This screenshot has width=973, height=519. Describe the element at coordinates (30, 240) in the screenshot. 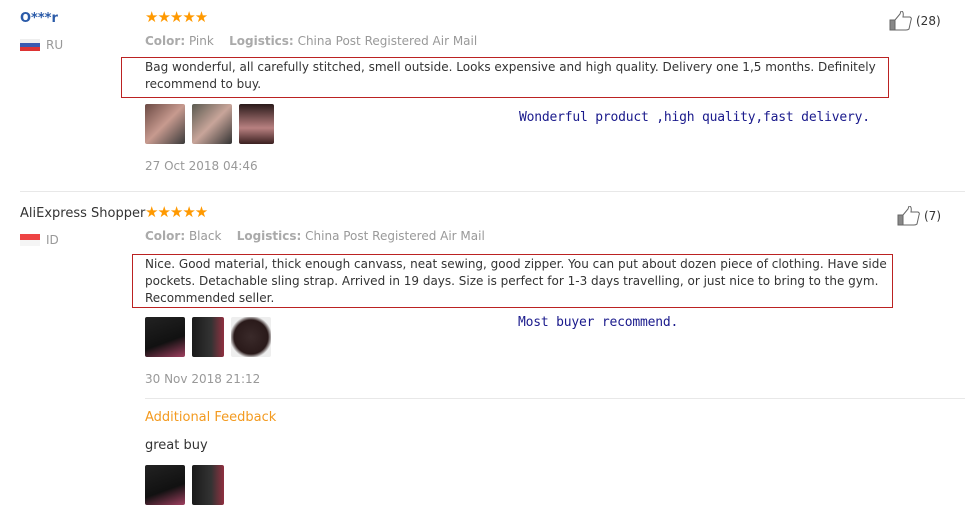

I see `flag-id-icon` at that location.